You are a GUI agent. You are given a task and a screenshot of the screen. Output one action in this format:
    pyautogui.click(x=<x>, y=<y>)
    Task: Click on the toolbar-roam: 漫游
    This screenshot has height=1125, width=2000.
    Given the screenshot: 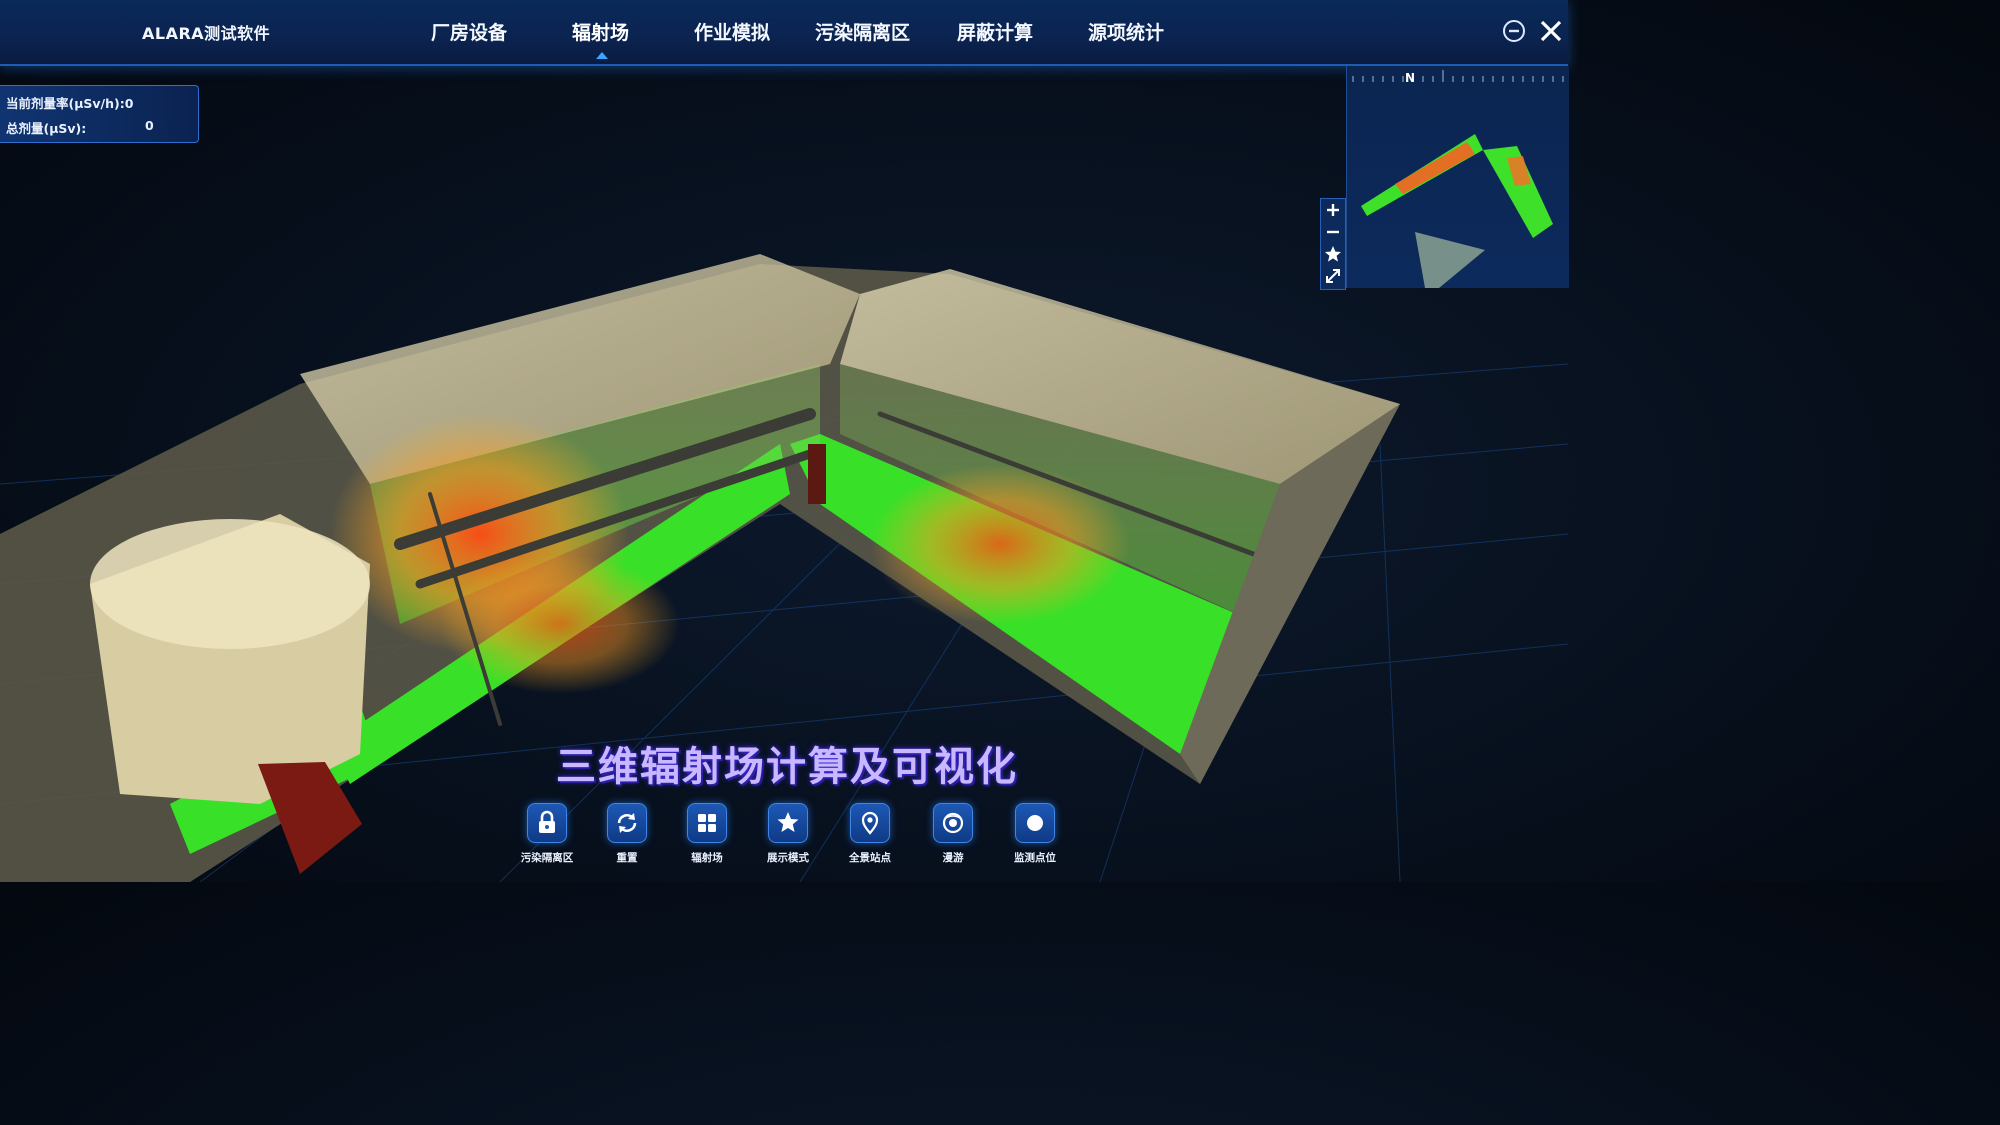 What is the action you would take?
    pyautogui.click(x=953, y=838)
    